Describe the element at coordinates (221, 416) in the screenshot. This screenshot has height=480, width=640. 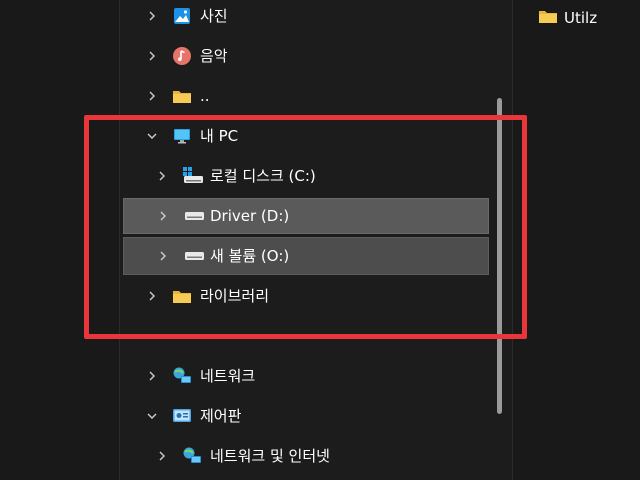
I see `nav-item-label: 제어판` at that location.